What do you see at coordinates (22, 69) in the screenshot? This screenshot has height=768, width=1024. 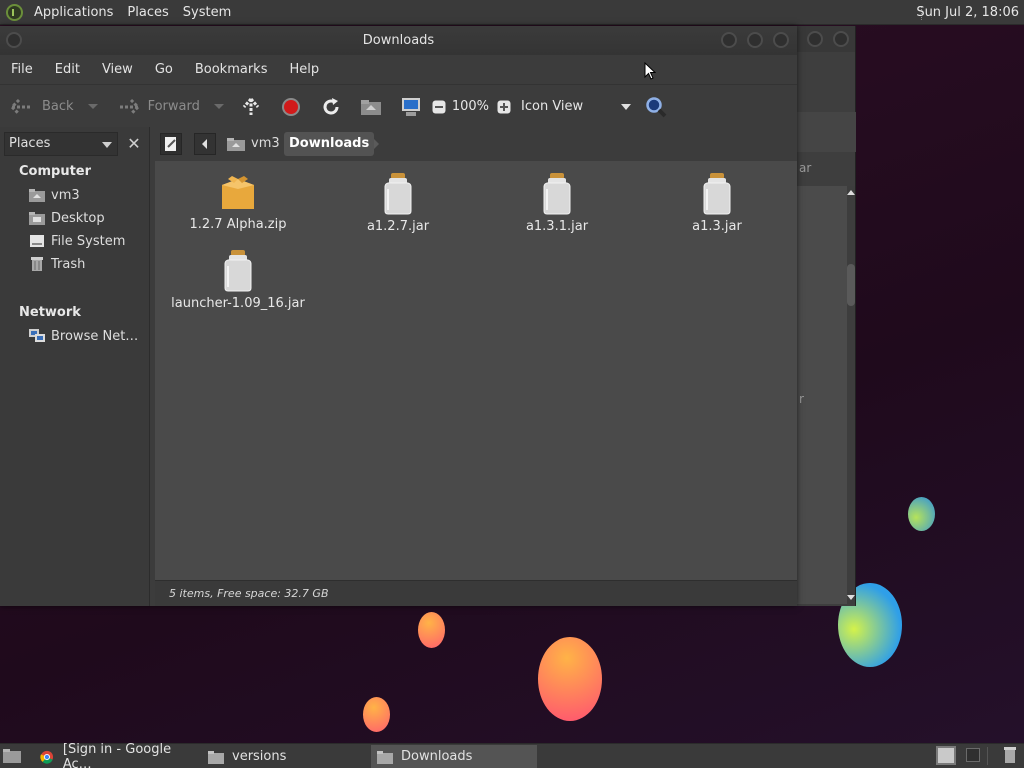 I see `menu-file: File` at bounding box center [22, 69].